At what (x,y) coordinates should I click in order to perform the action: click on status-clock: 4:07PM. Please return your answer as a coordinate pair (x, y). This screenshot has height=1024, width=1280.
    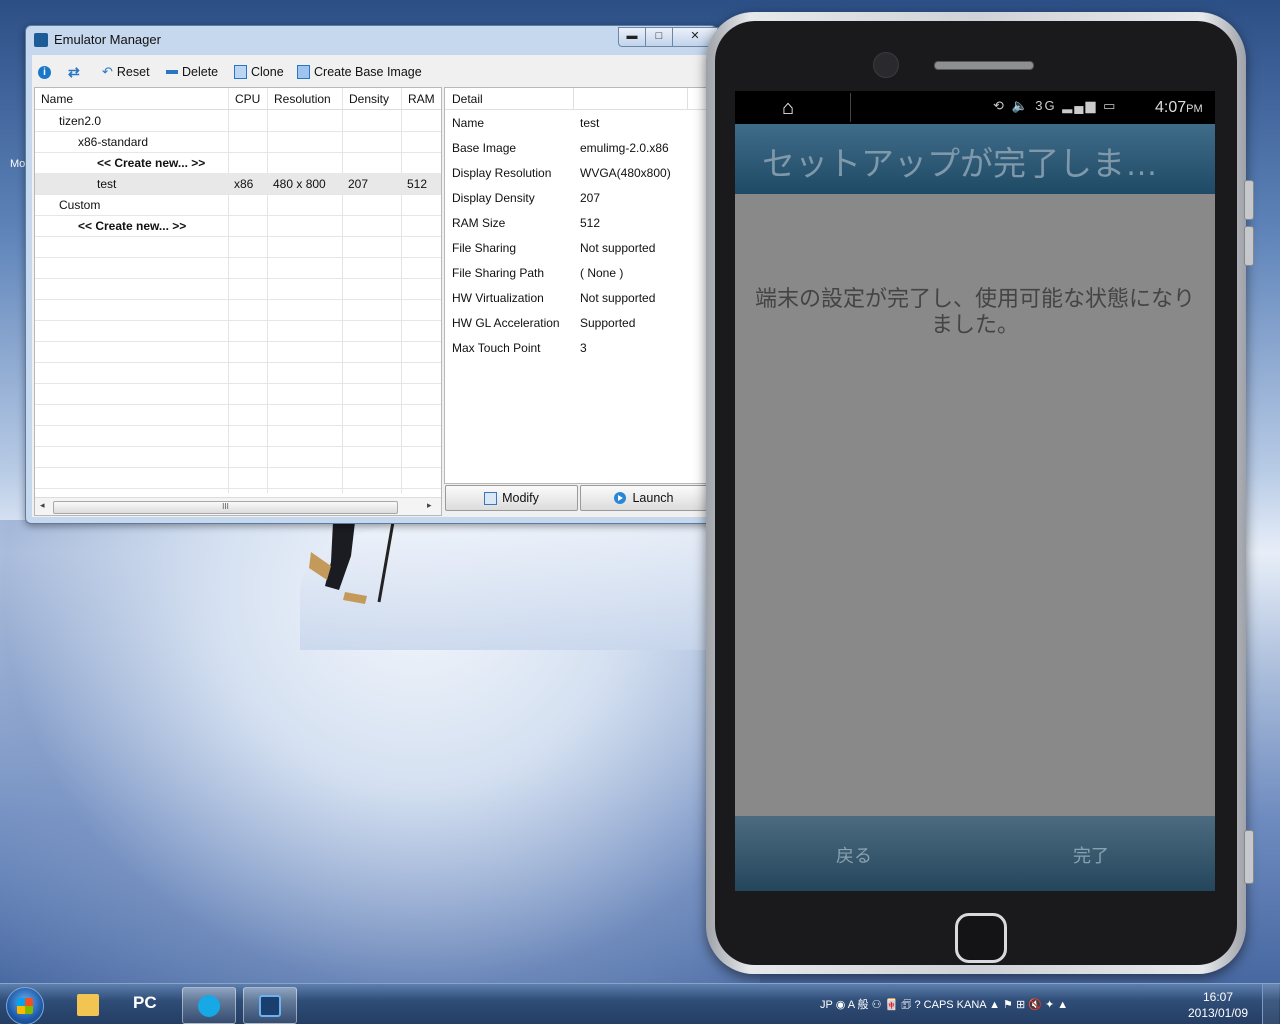
    Looking at the image, I should click on (1179, 108).